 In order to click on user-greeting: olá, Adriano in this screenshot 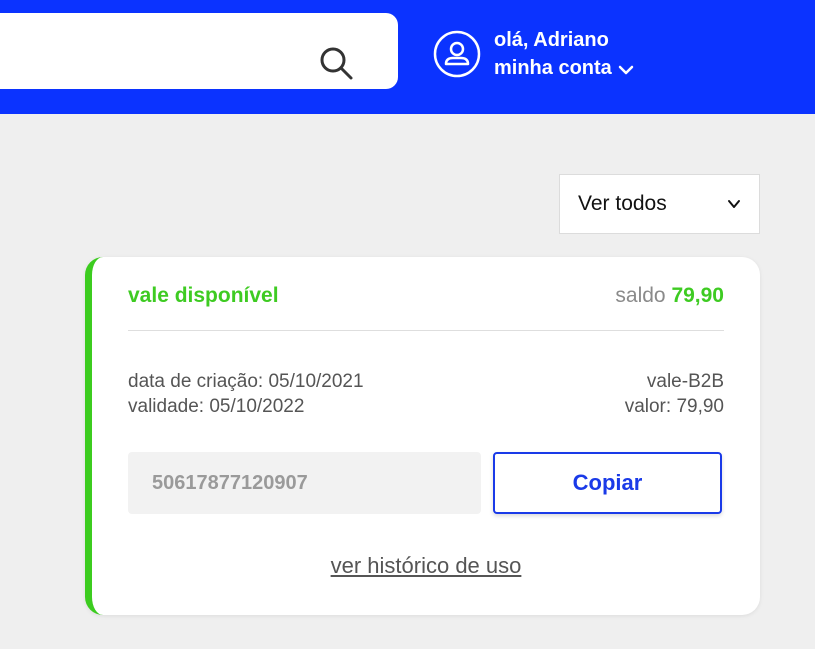, I will do `click(551, 40)`.